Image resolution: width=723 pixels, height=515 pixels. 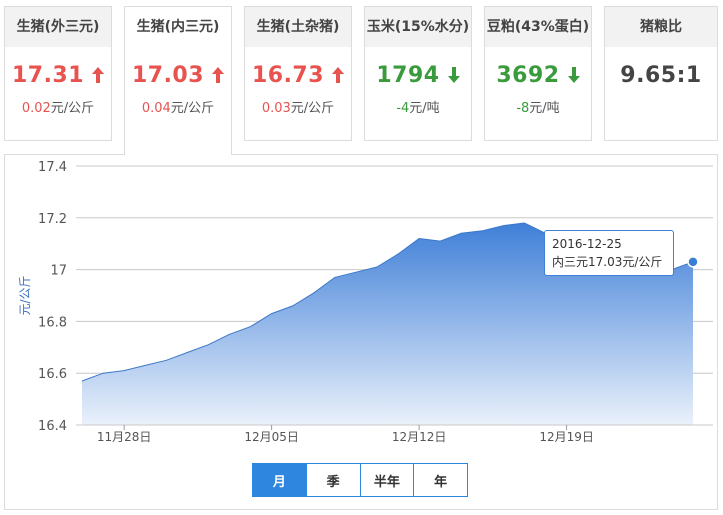 I want to click on y-tick-label: 16.4, so click(x=52, y=426).